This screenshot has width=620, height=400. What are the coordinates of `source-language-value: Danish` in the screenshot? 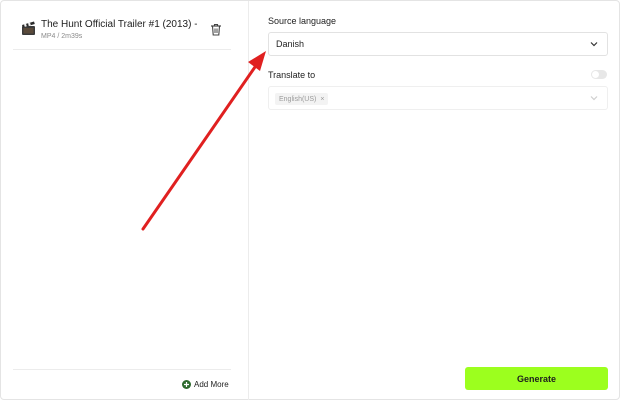 It's located at (290, 44).